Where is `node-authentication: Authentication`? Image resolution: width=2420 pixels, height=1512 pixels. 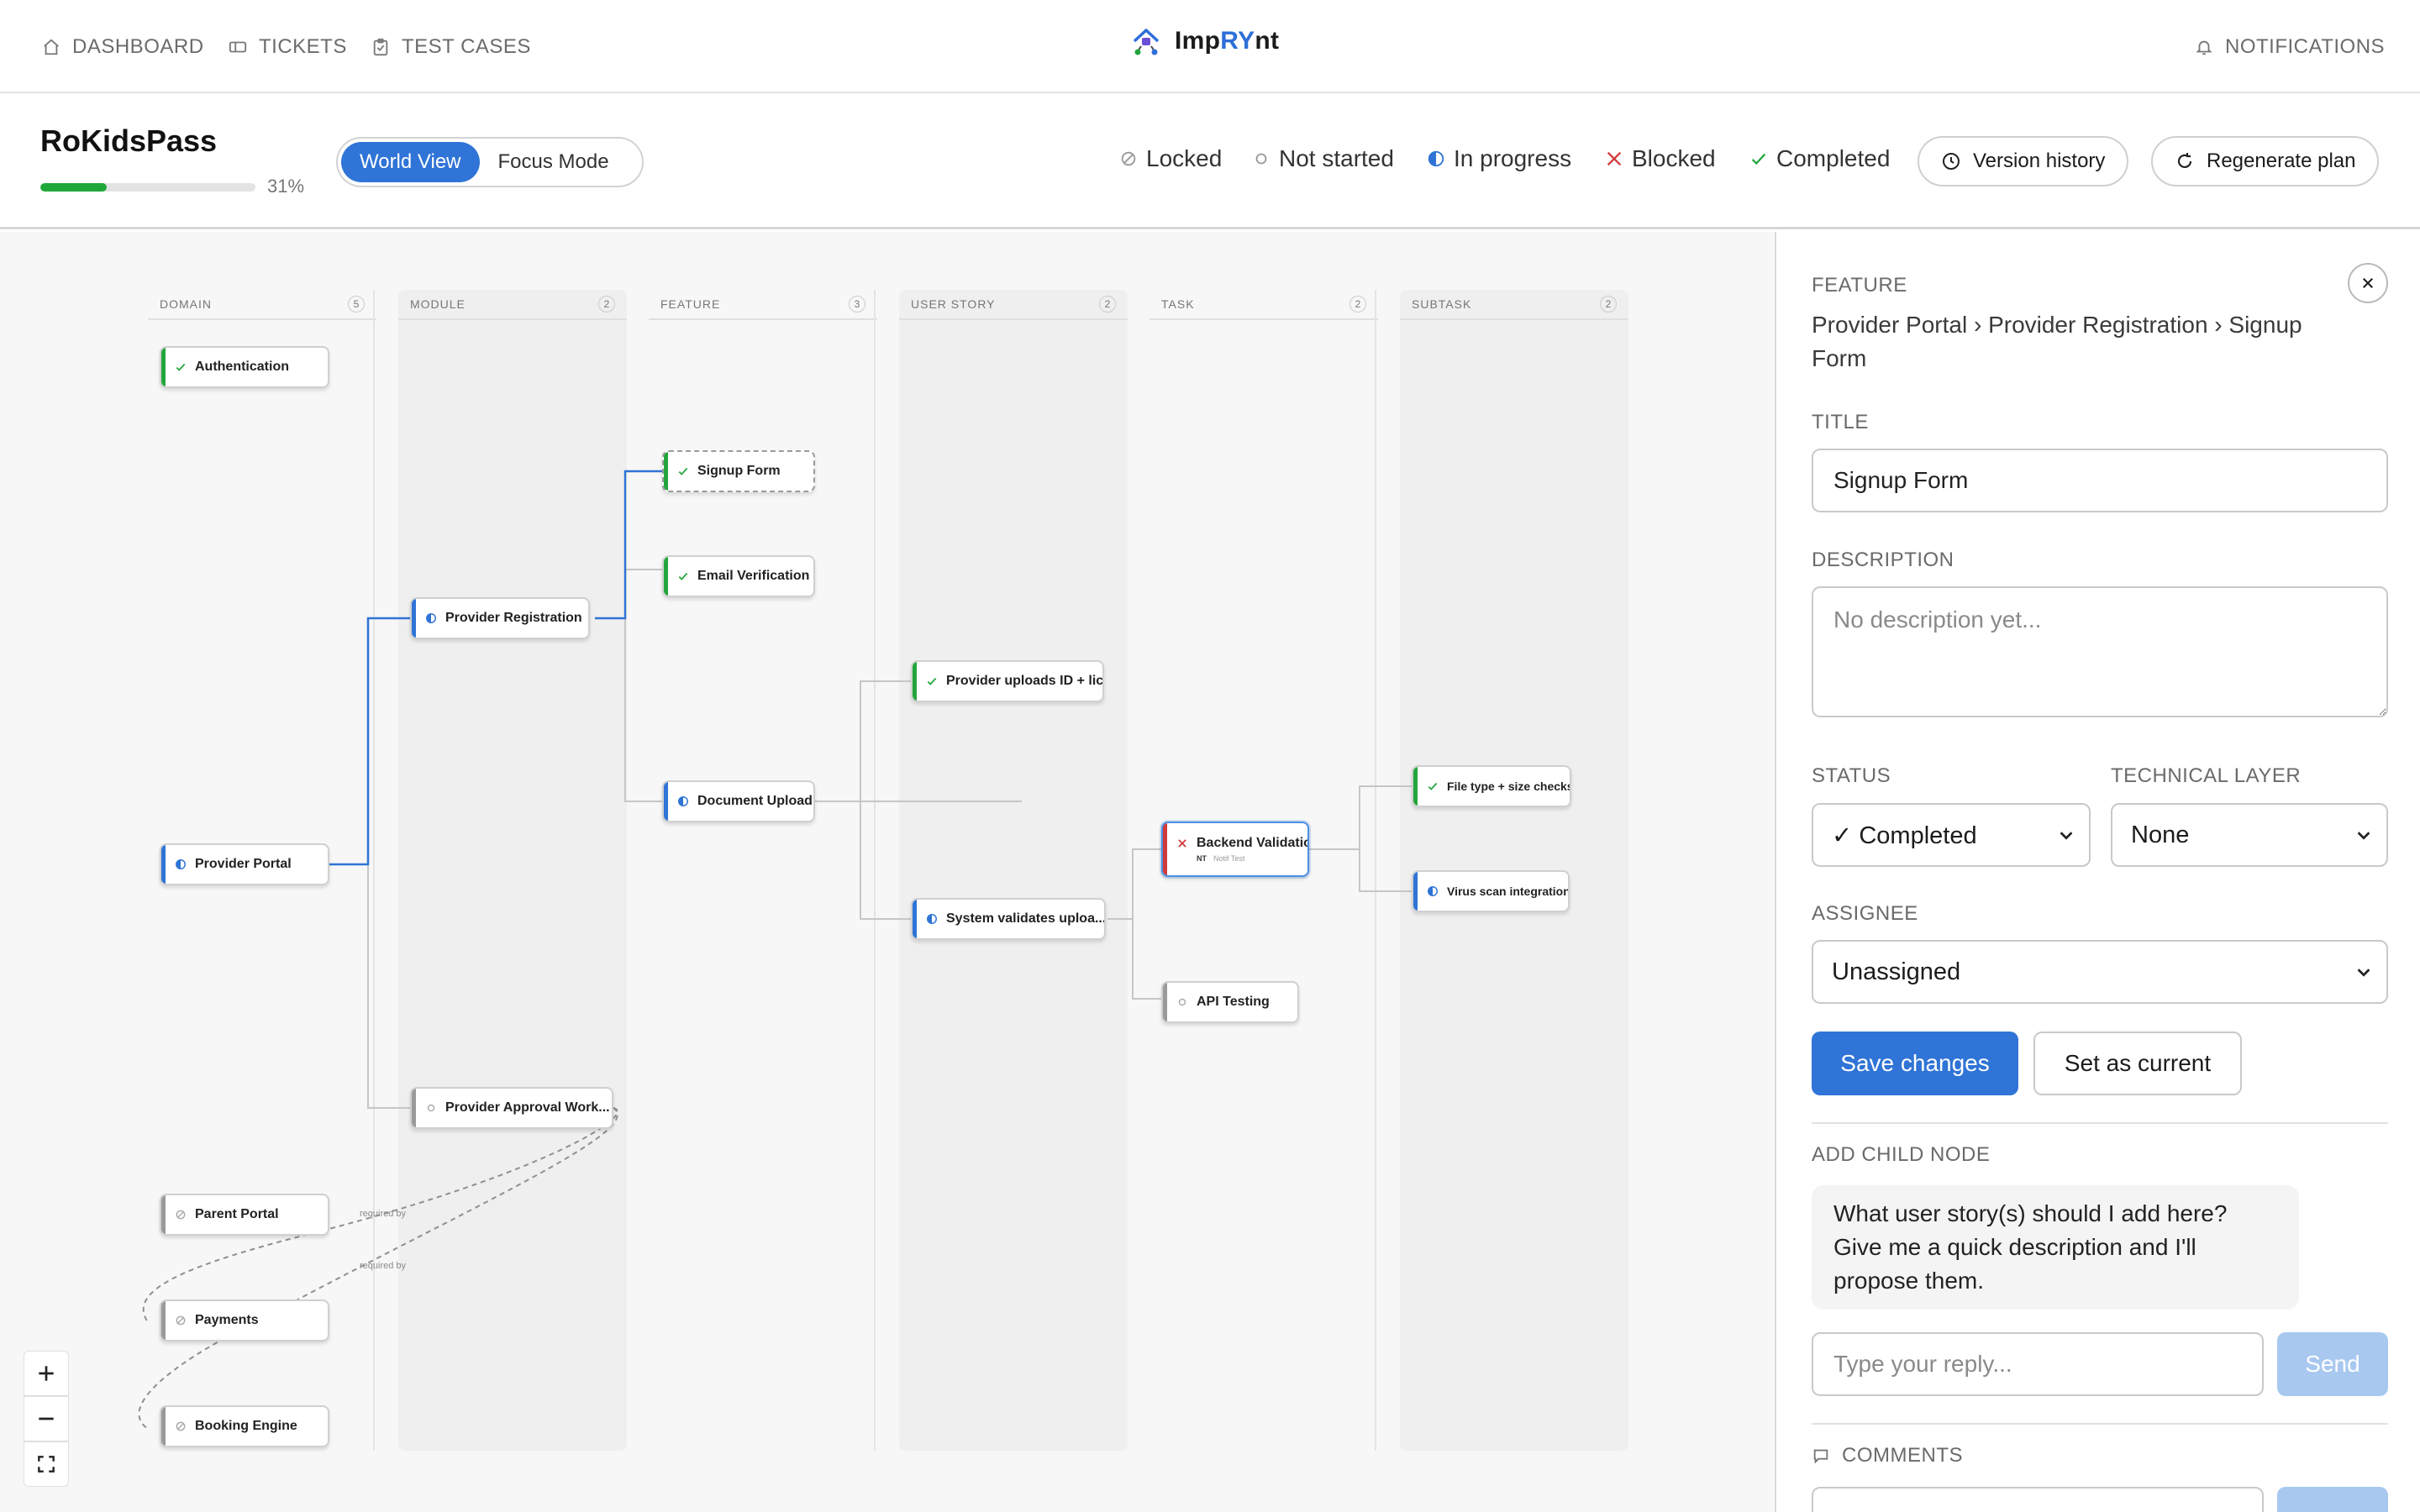
node-authentication: Authentication is located at coordinates (244, 367).